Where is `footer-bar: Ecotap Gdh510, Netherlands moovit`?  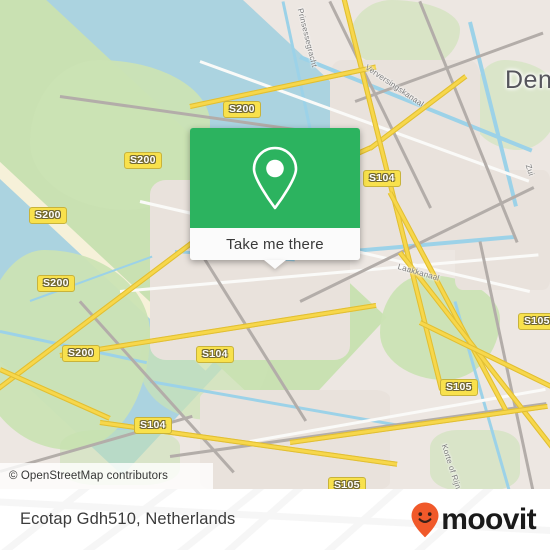
footer-bar: Ecotap Gdh510, Netherlands moovit is located at coordinates (275, 519).